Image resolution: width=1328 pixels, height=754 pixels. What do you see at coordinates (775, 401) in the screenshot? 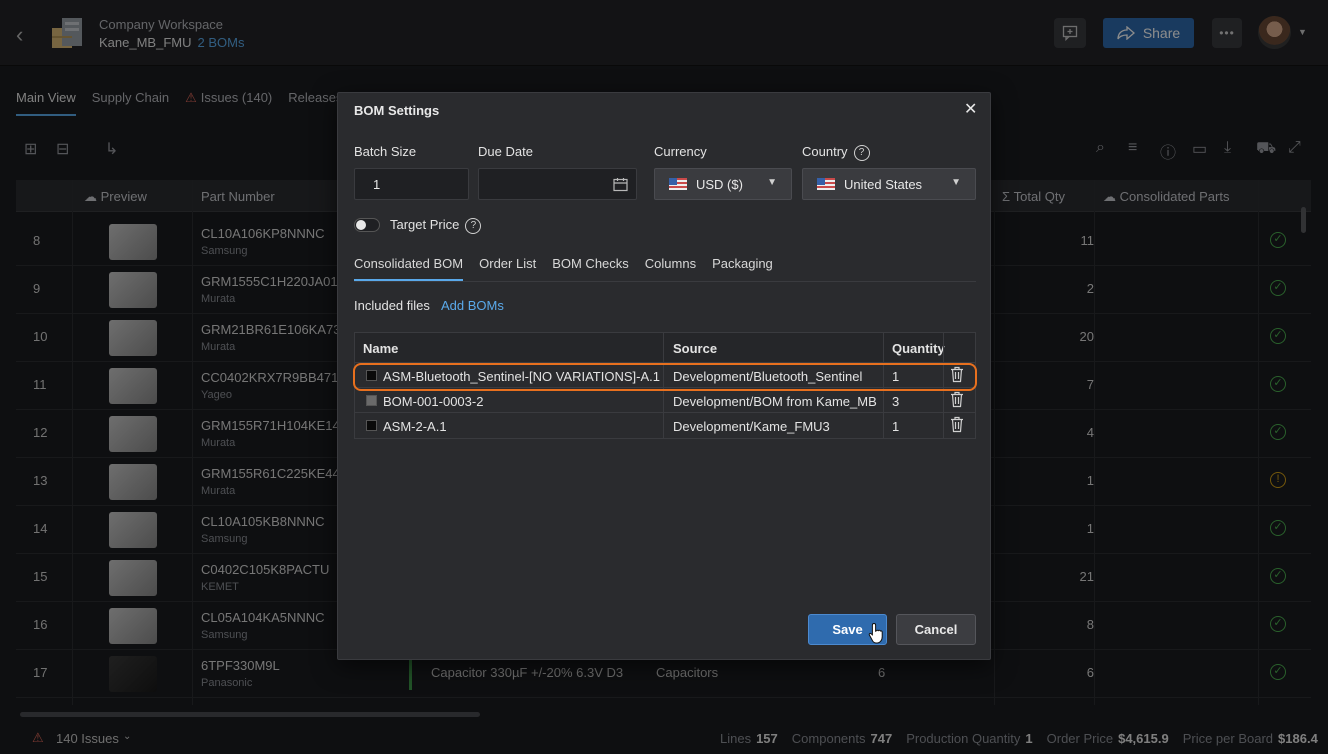
I see `file-source: Development/BOM from Kame_MB` at bounding box center [775, 401].